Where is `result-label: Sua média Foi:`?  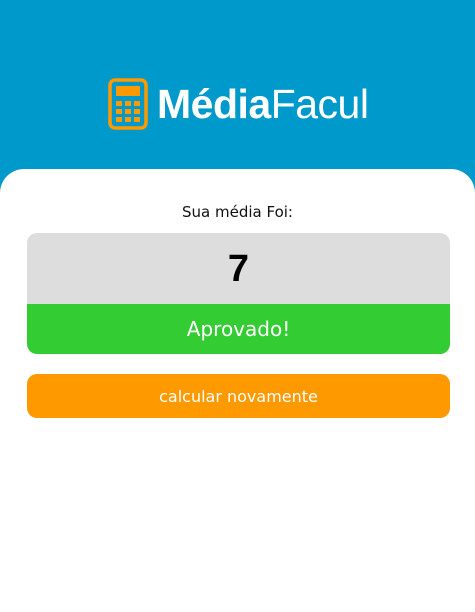
result-label: Sua média Foi: is located at coordinates (237, 212).